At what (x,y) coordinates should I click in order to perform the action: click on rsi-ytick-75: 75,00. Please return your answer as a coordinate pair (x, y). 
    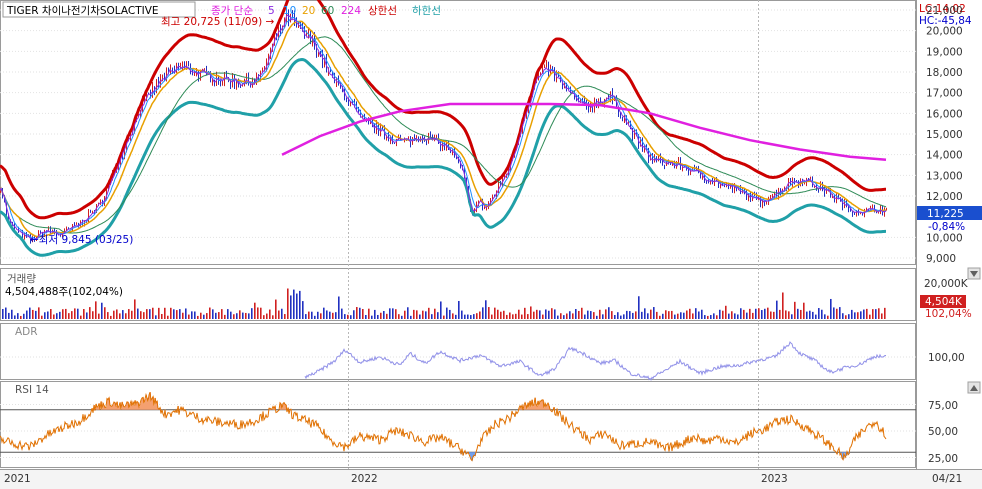
    Looking at the image, I should click on (943, 406).